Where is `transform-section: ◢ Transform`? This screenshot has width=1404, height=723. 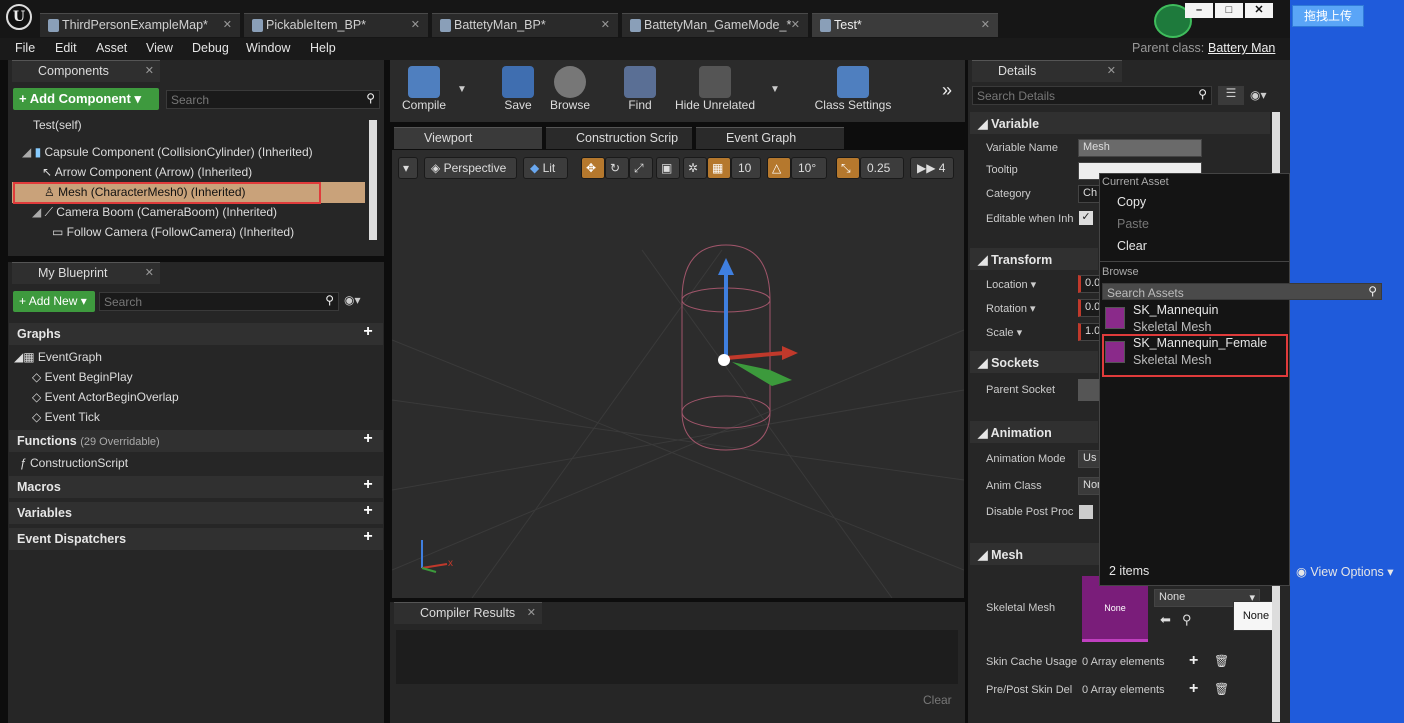 transform-section: ◢ Transform is located at coordinates (1034, 259).